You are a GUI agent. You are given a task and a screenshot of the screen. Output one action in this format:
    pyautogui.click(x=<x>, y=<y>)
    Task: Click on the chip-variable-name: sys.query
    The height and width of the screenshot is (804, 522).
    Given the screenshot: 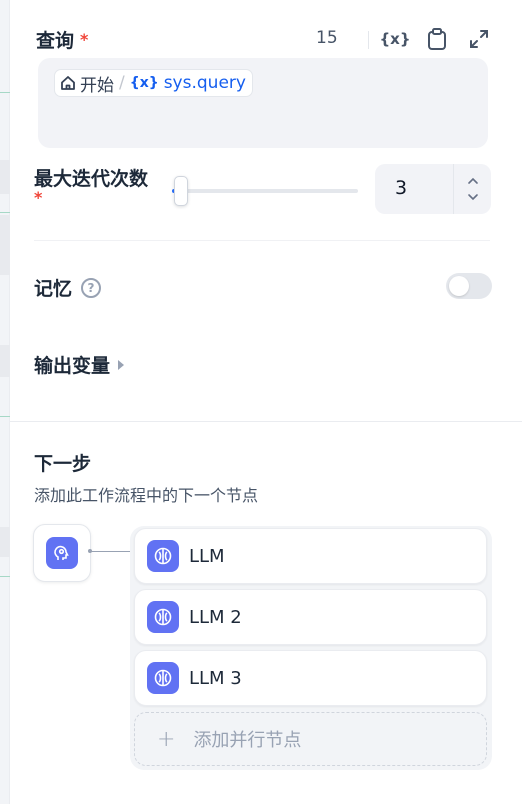 What is the action you would take?
    pyautogui.click(x=204, y=83)
    